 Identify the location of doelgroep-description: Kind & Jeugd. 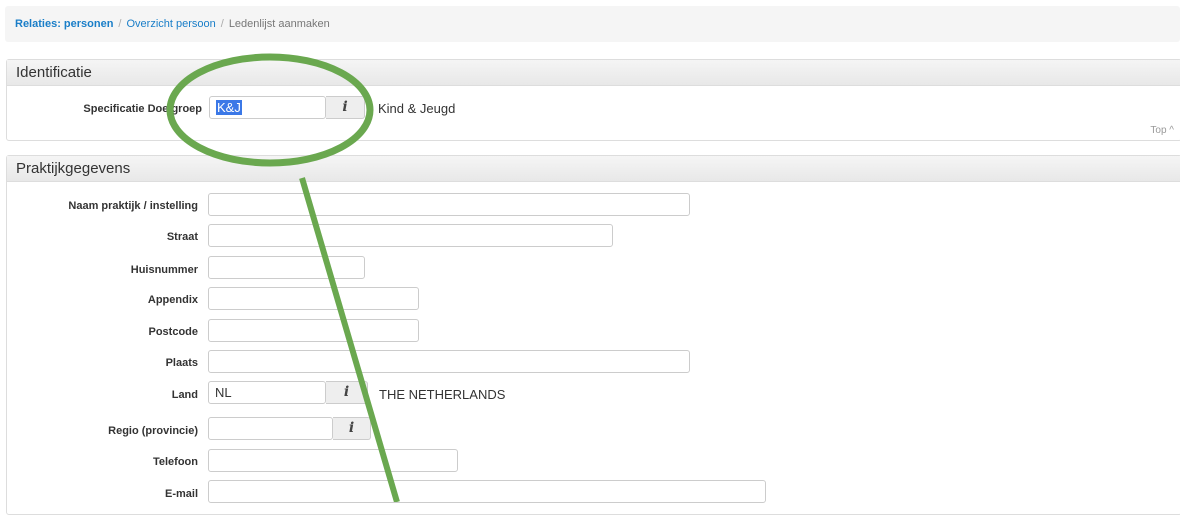
(417, 108).